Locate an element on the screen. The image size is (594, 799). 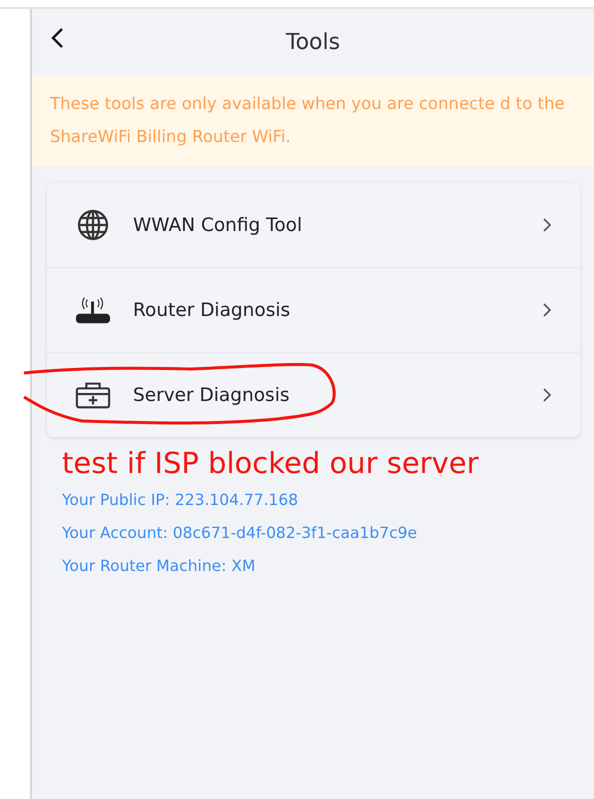
page-title: Tools is located at coordinates (313, 42).